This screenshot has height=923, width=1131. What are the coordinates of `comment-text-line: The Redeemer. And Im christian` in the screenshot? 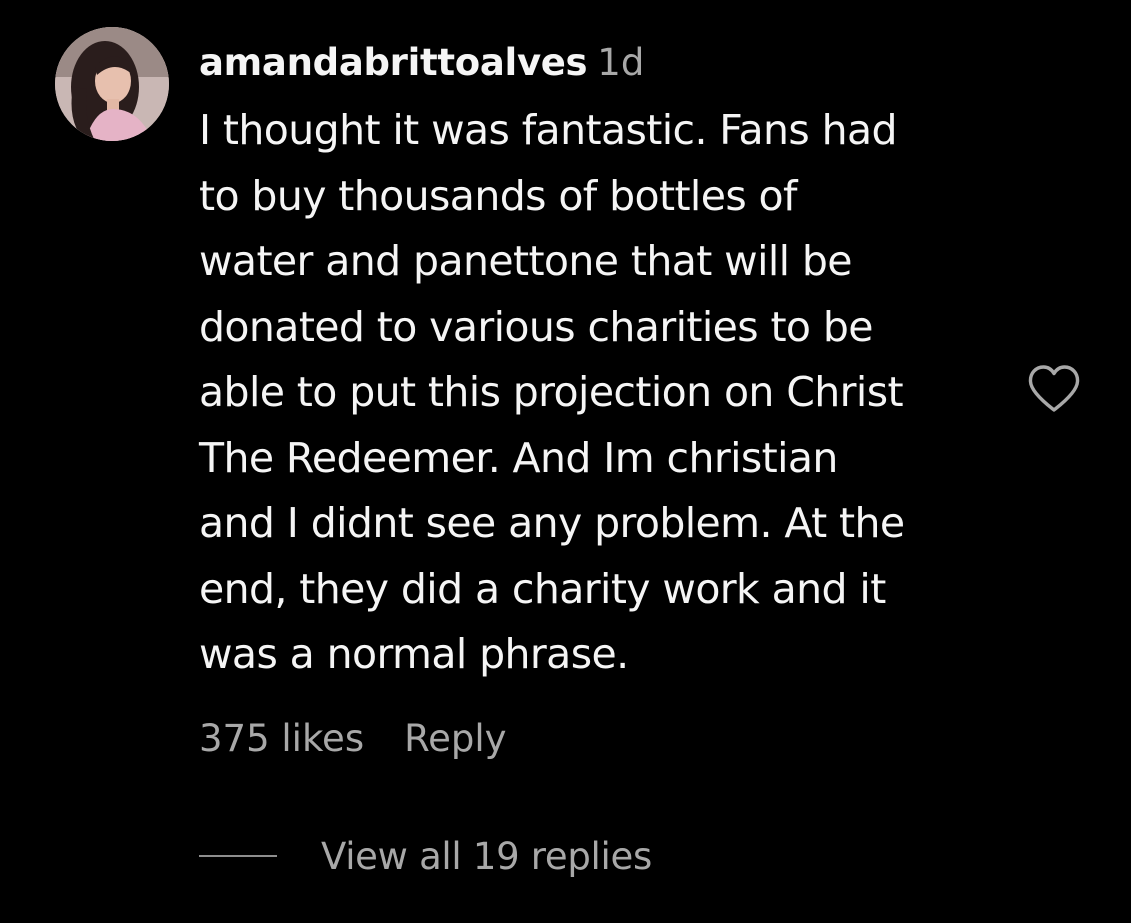 It's located at (518, 457).